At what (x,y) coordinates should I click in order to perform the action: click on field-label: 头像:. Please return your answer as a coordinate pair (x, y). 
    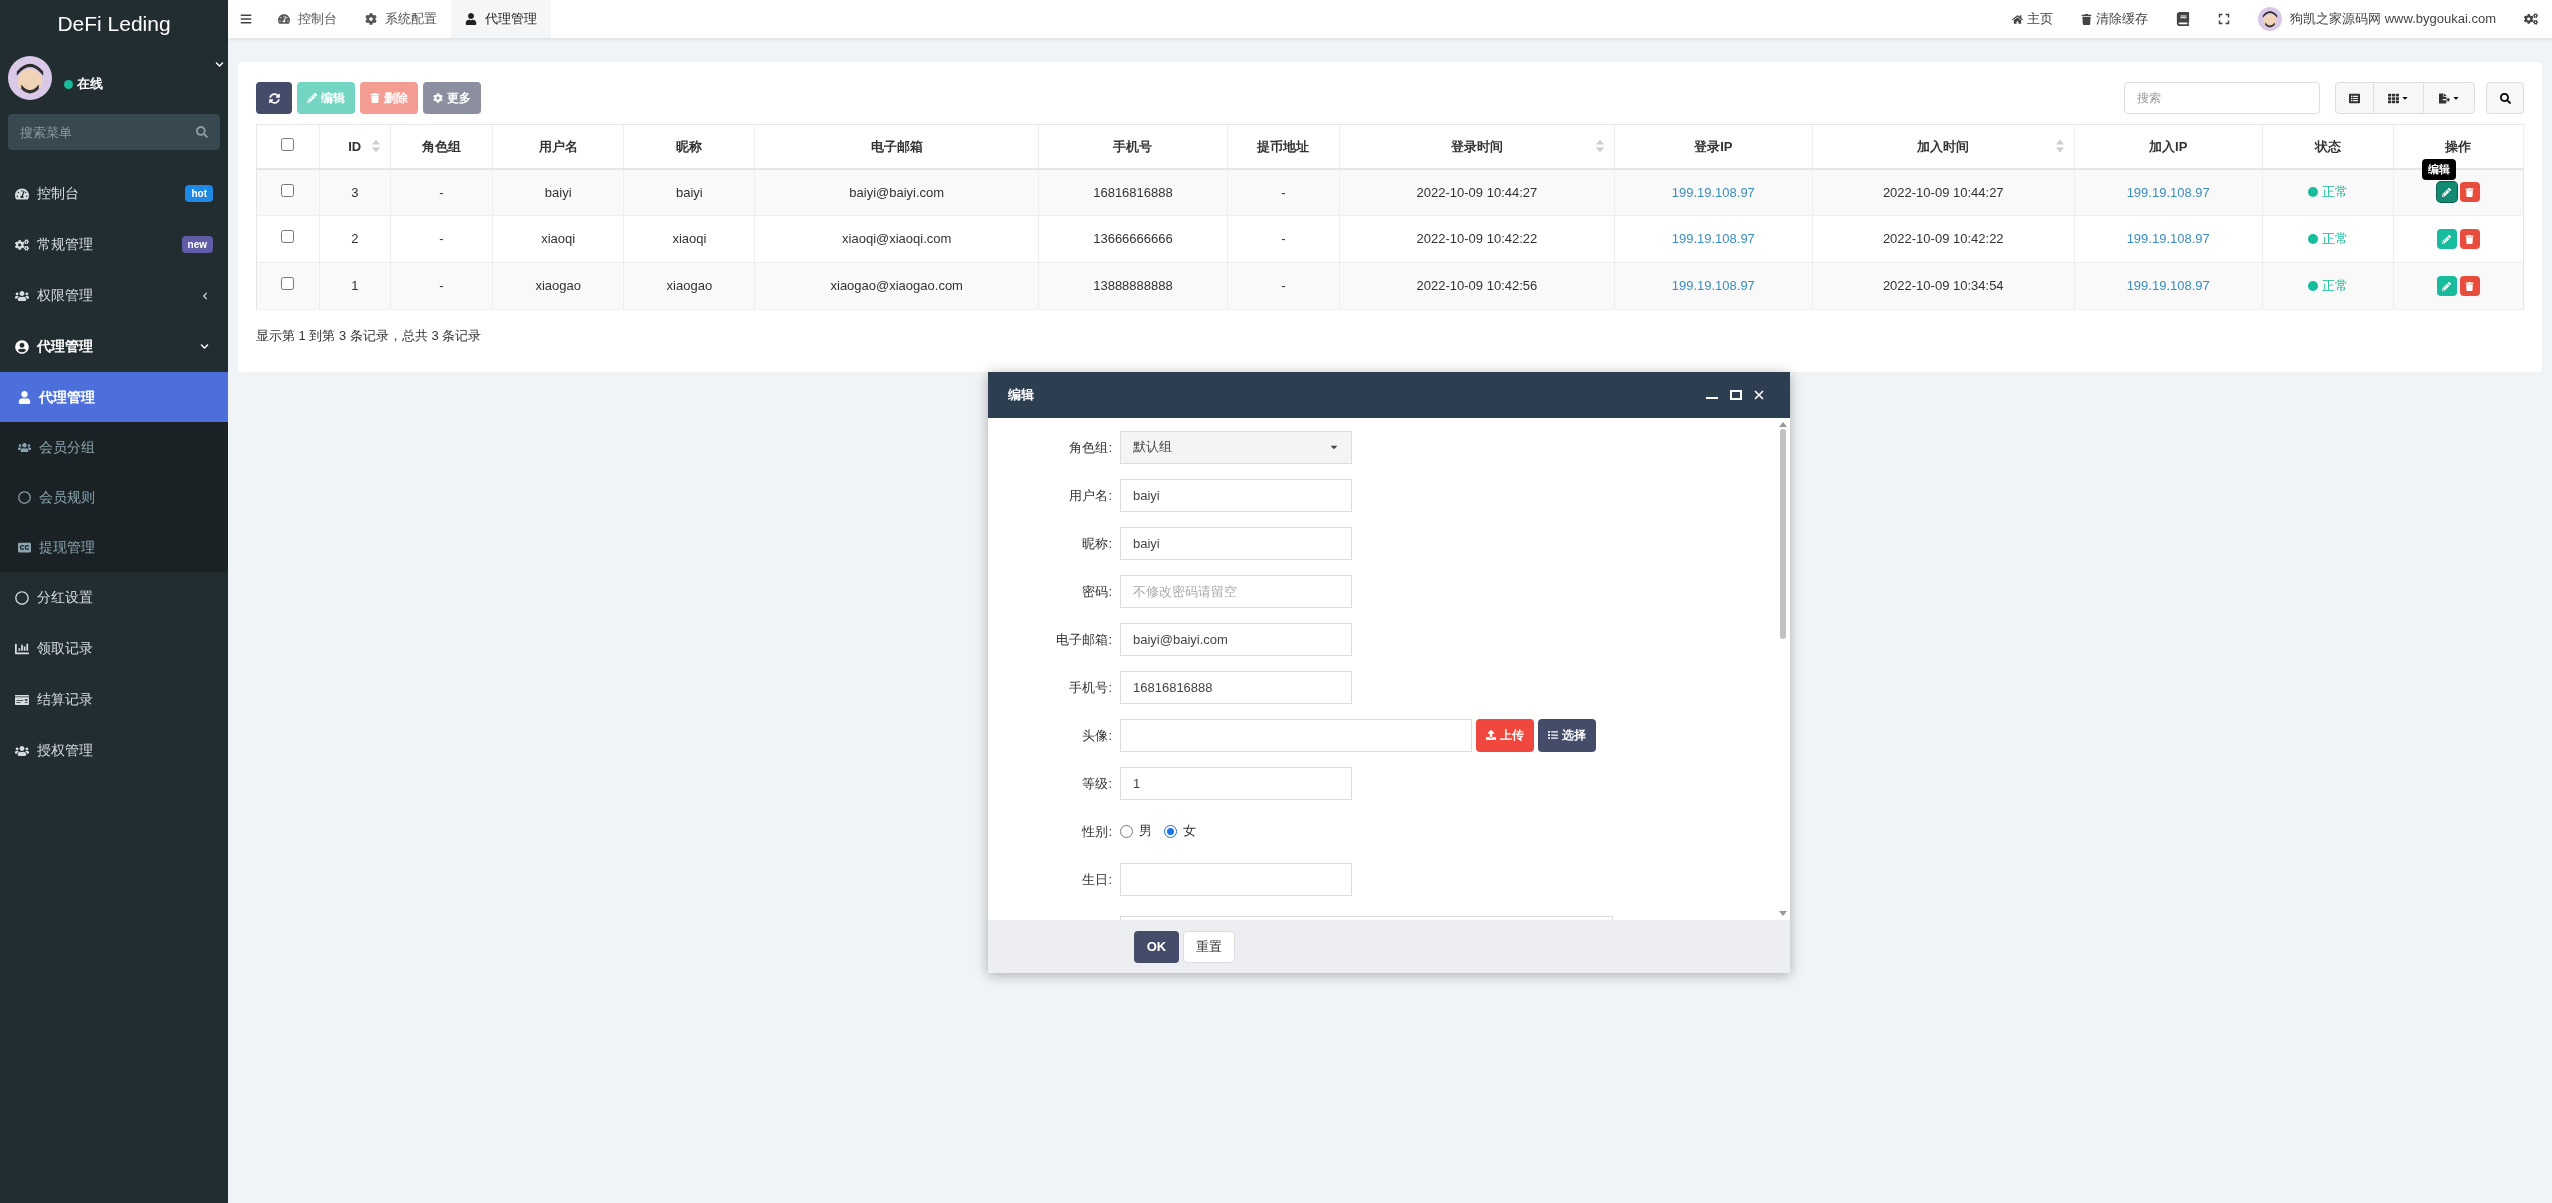
    Looking at the image, I should click on (1097, 735).